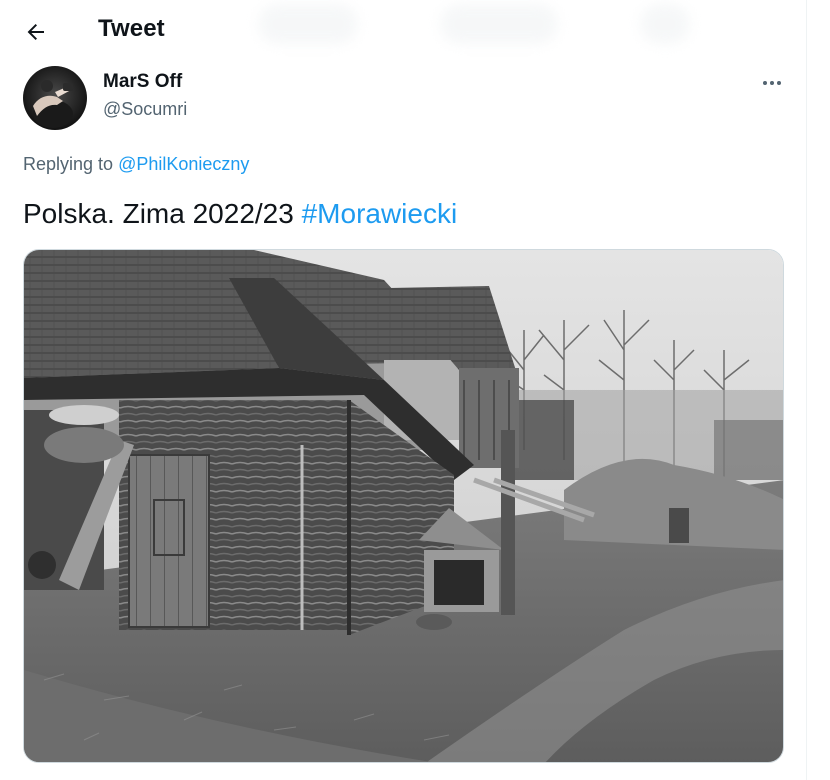 The image size is (830, 780). Describe the element at coordinates (71, 164) in the screenshot. I see `replying-to-label: Replying to` at that location.